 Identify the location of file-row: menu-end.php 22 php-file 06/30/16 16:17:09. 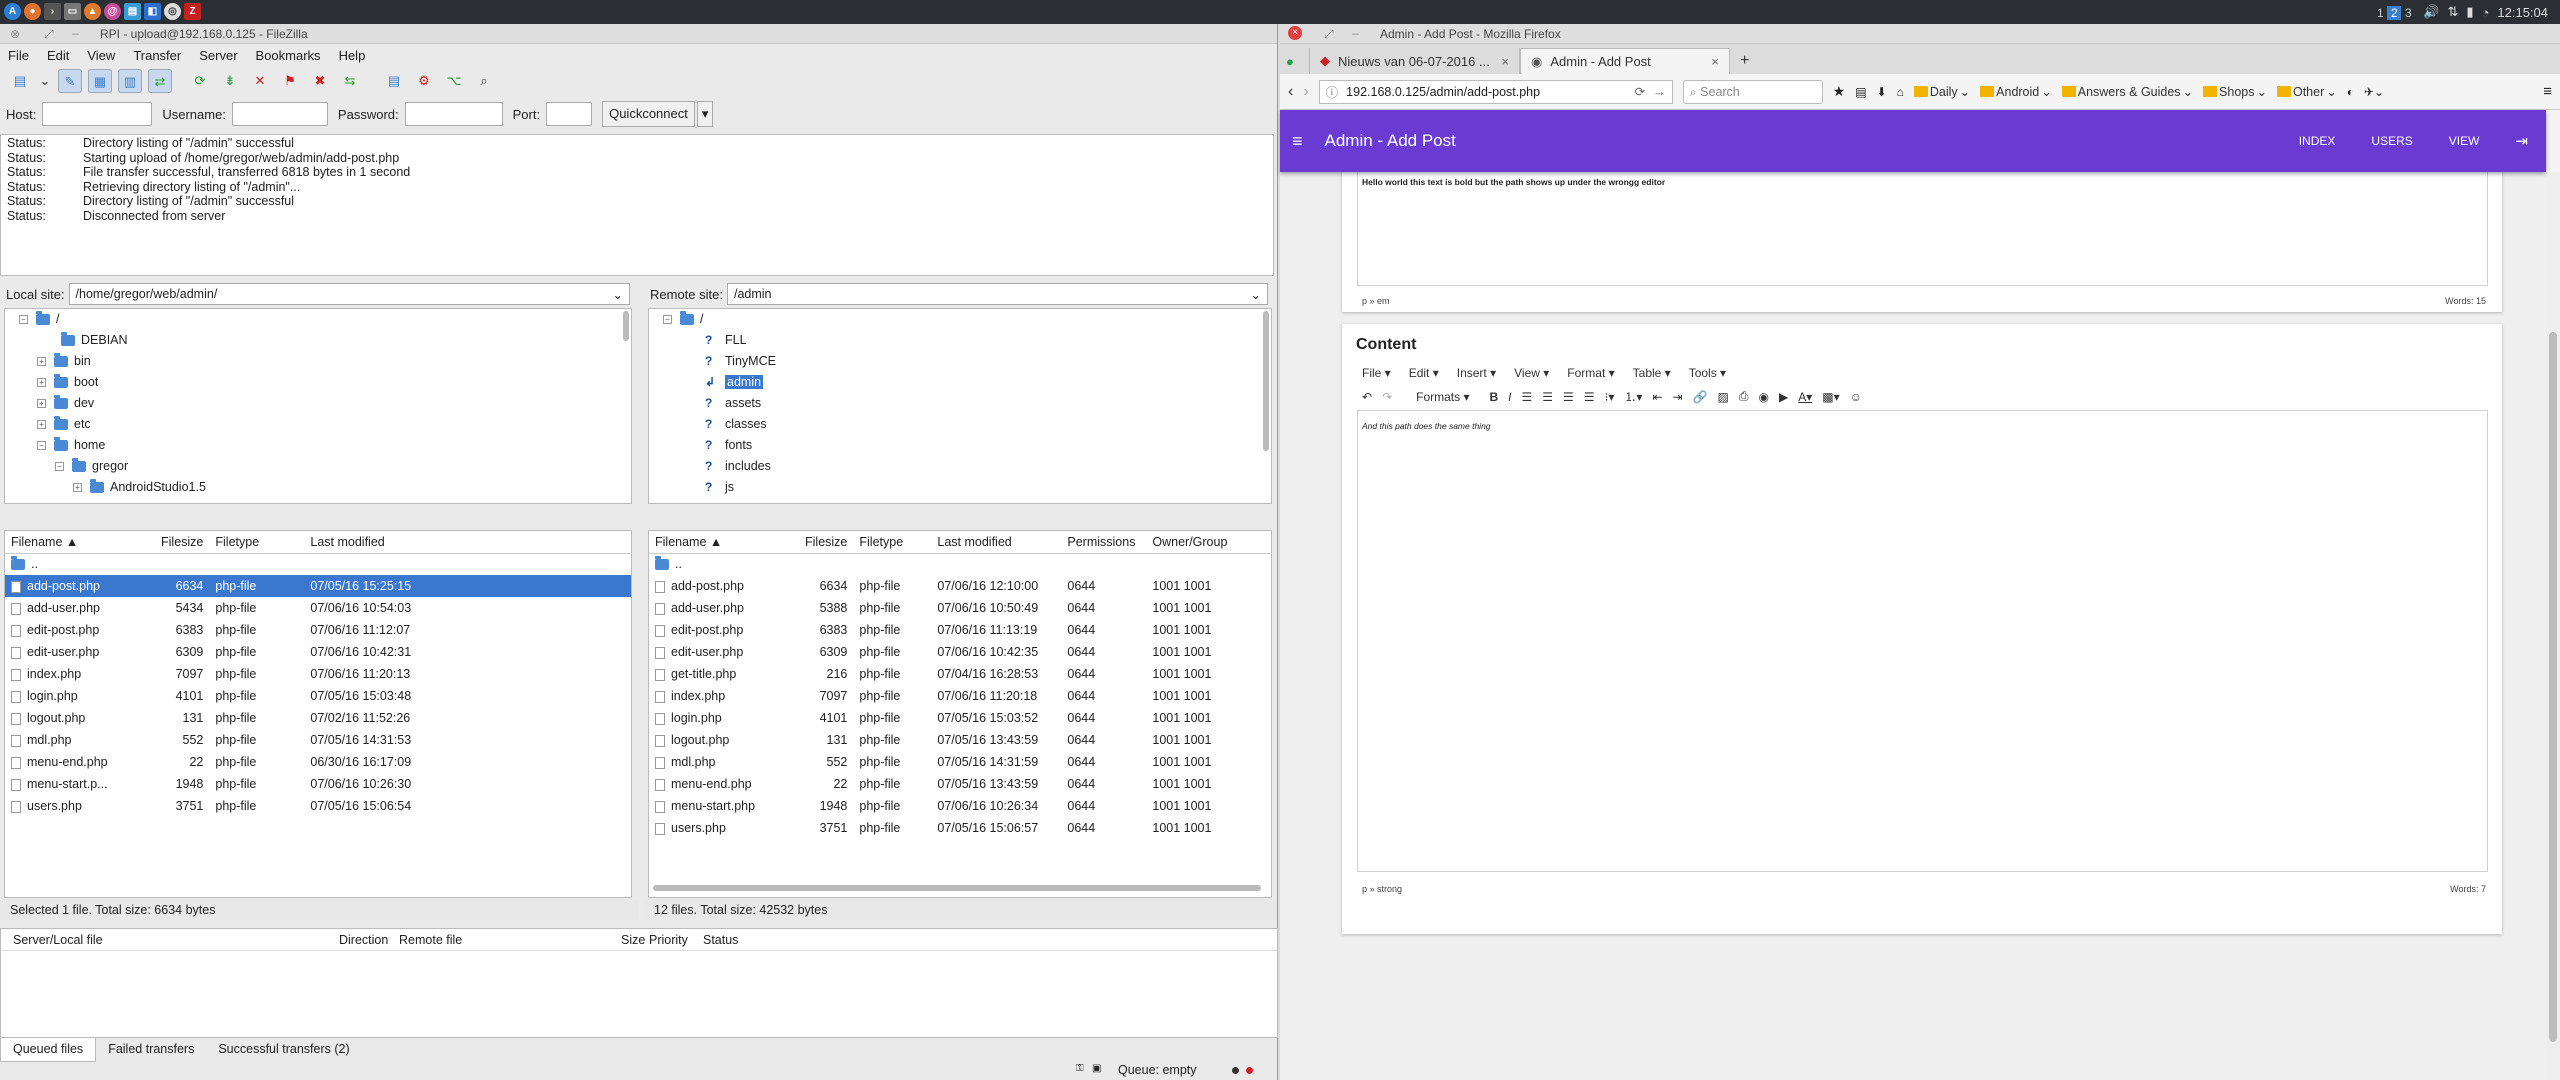
(318, 762).